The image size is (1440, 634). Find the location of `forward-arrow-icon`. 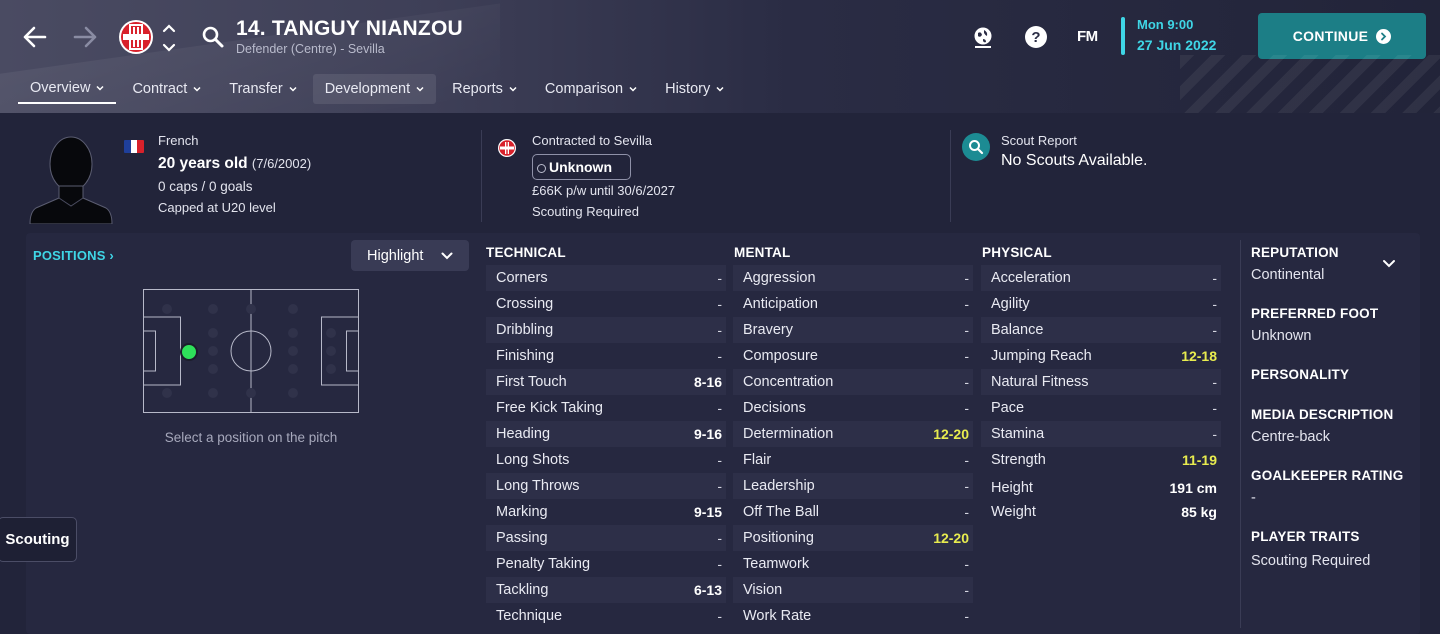

forward-arrow-icon is located at coordinates (85, 37).